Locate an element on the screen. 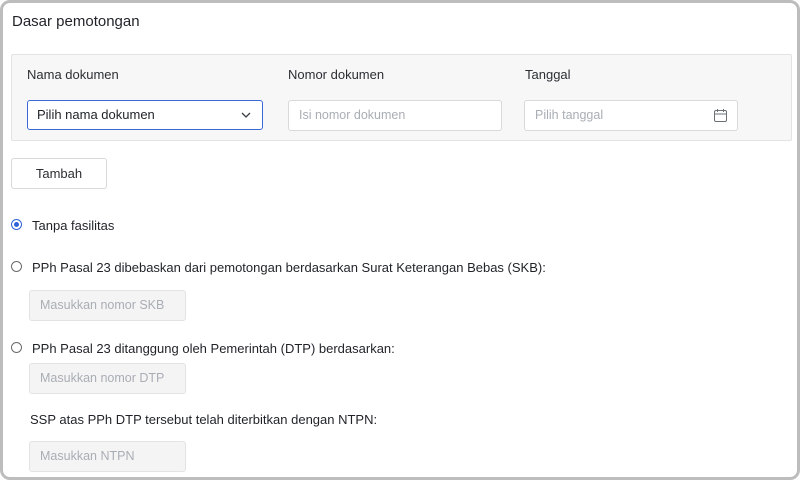 The height and width of the screenshot is (480, 800). radio-dtp is located at coordinates (16, 347).